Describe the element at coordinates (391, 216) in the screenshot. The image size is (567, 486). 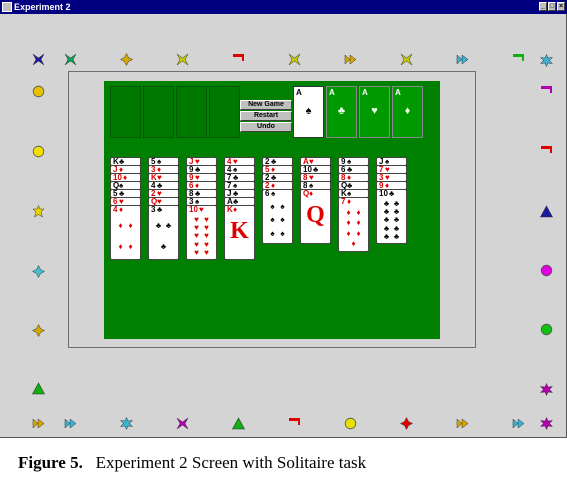
I see `playing-card: 10 ♣ ♣ ♣ ♣ ♣ ♣ ♣ ♣ ♣ ♣ ♣` at that location.